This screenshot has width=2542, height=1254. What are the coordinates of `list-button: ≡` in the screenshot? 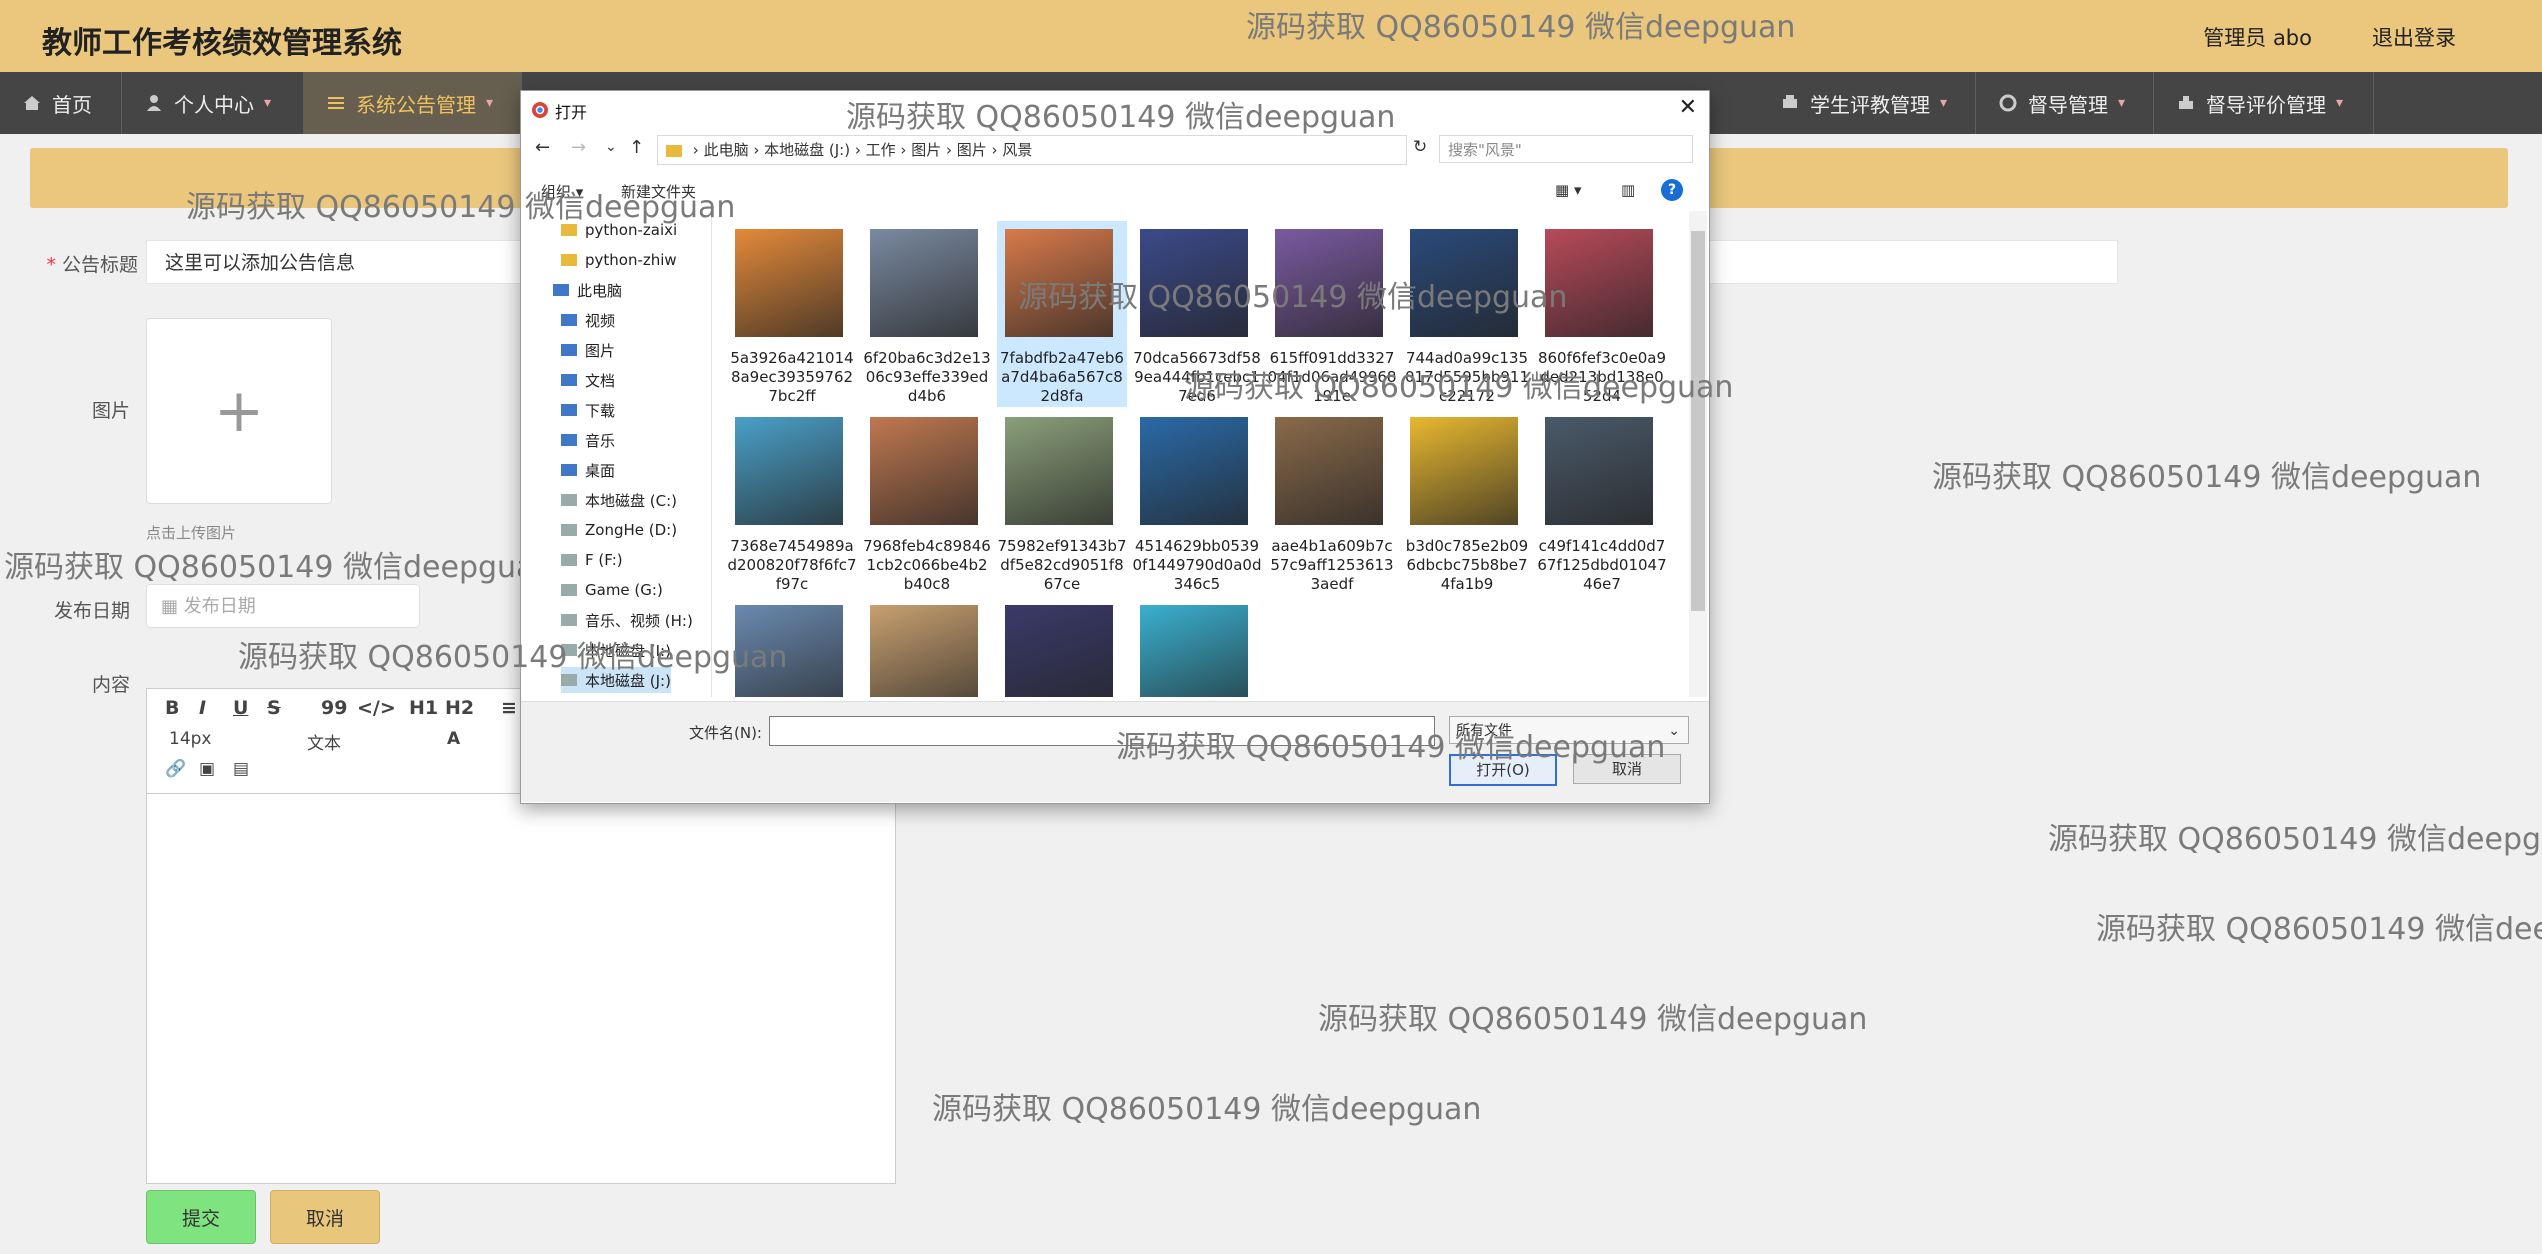 It's located at (509, 708).